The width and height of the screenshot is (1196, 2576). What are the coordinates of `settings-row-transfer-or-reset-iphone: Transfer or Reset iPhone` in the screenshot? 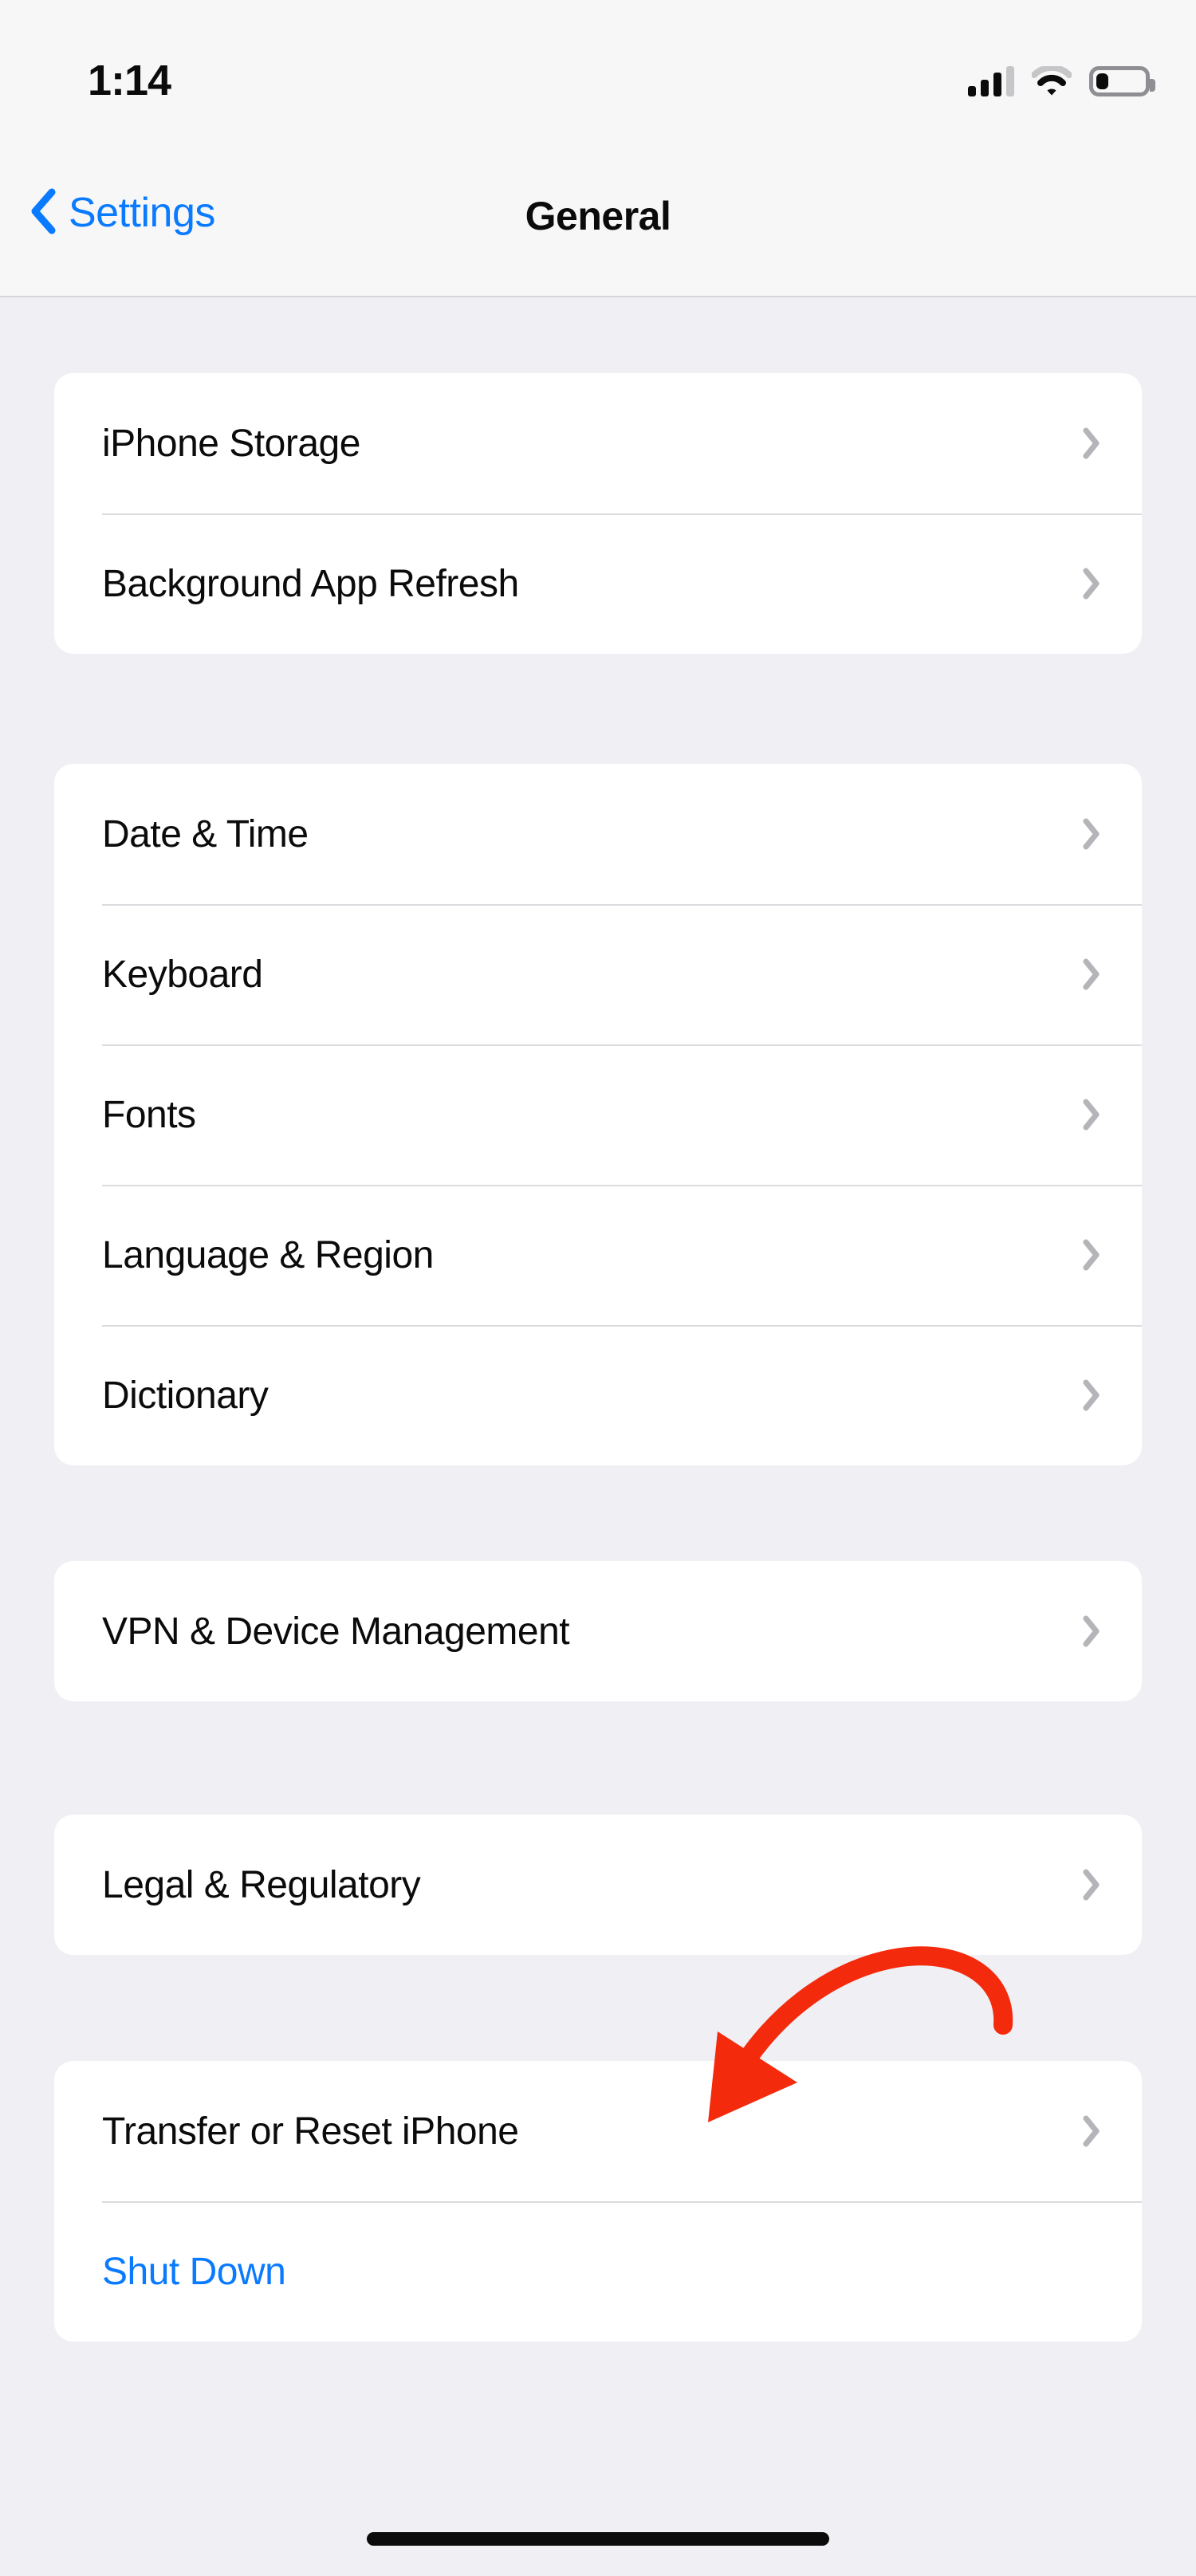 It's located at (598, 2131).